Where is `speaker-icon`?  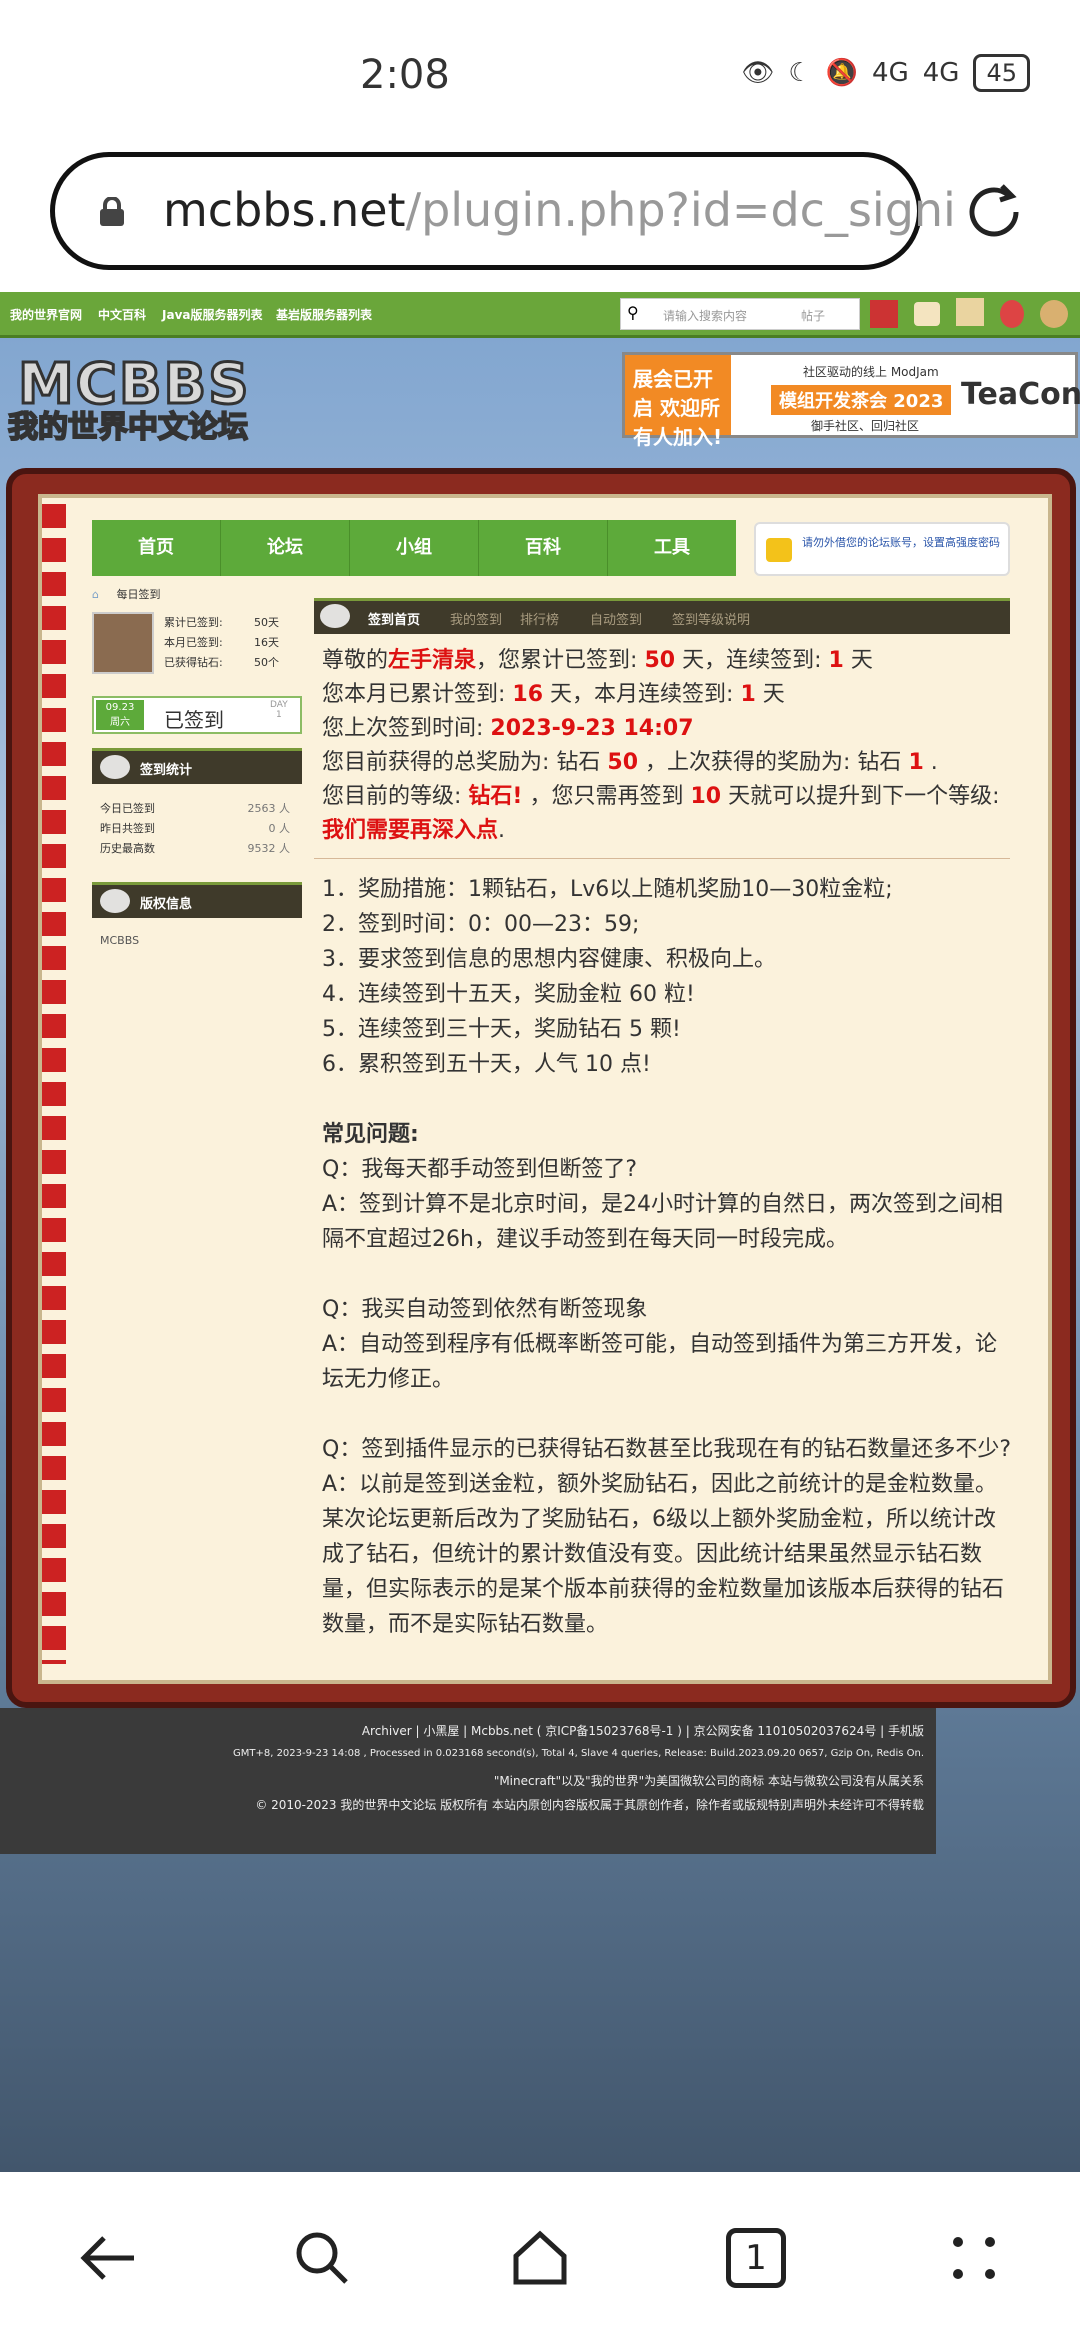
speaker-icon is located at coordinates (779, 550).